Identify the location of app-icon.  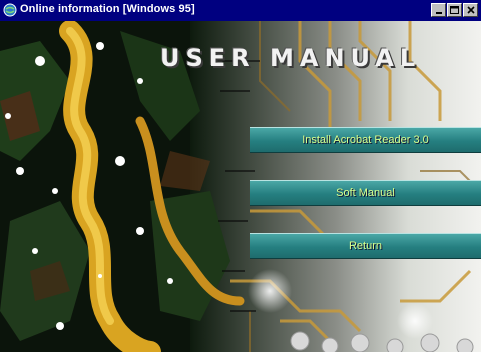
(10, 10).